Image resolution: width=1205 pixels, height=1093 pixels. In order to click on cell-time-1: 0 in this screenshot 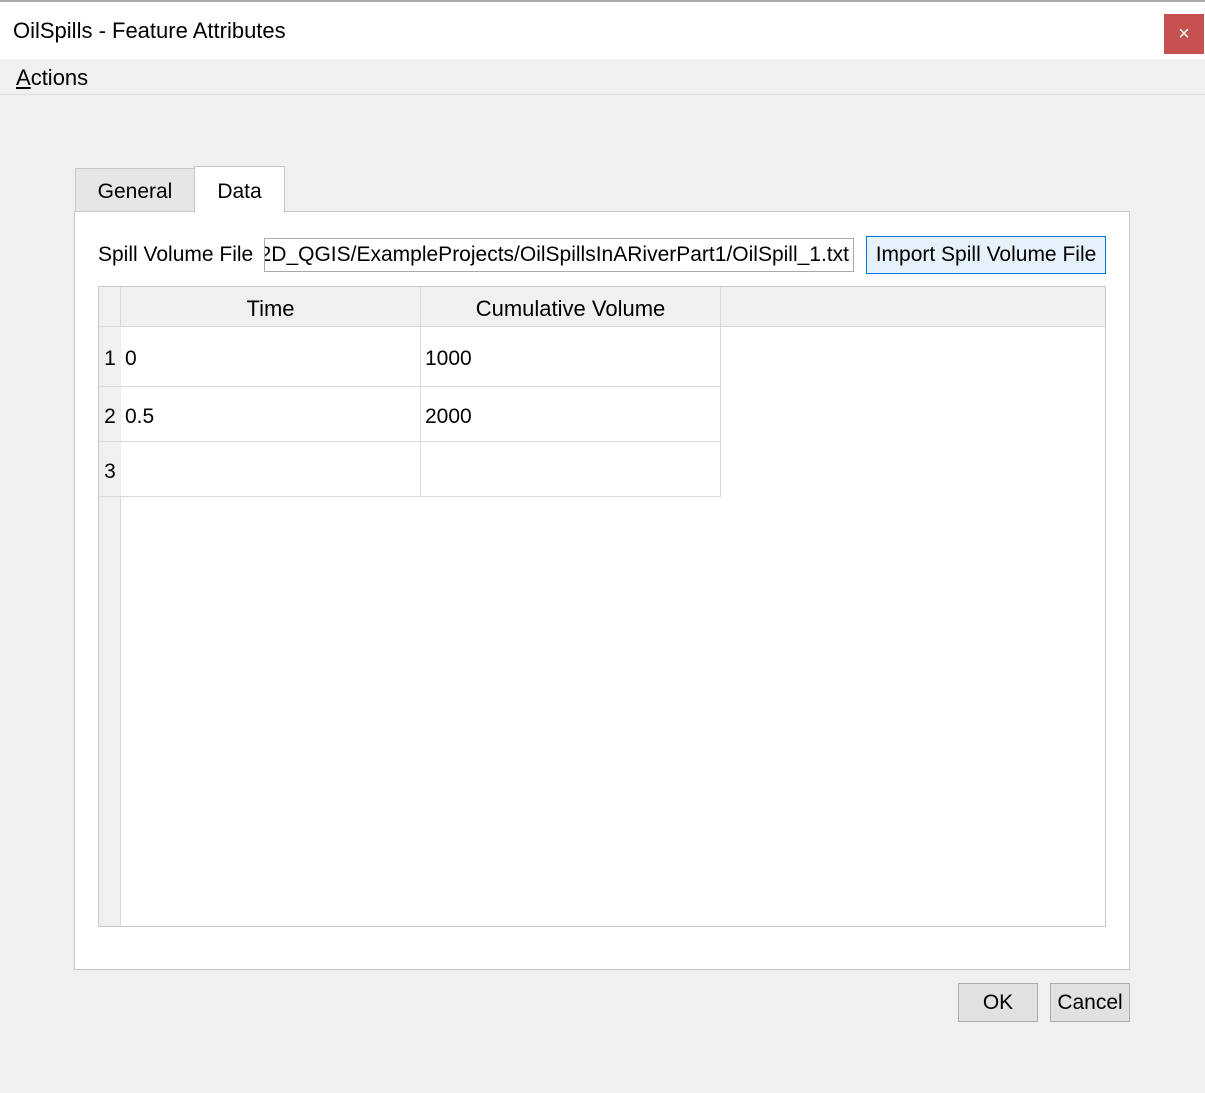, I will do `click(271, 357)`.